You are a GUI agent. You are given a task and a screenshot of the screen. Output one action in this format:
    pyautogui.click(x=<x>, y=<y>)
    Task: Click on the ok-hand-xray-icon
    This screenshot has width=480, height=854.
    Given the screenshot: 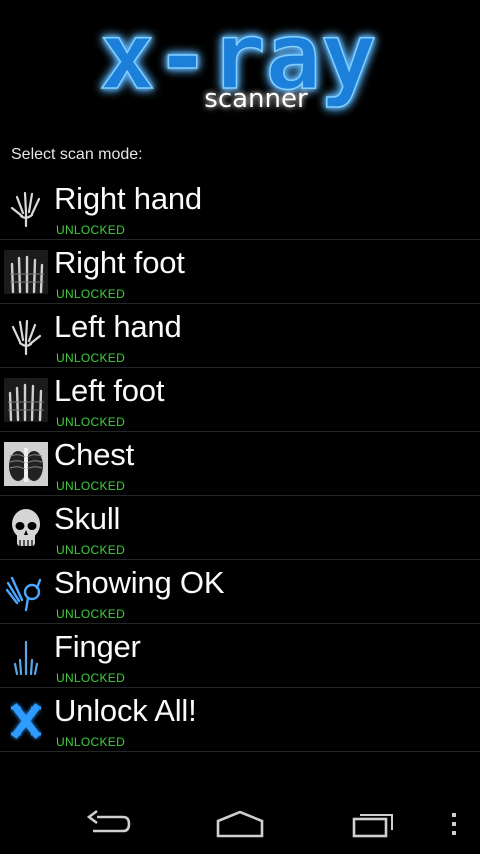 What is the action you would take?
    pyautogui.click(x=26, y=592)
    